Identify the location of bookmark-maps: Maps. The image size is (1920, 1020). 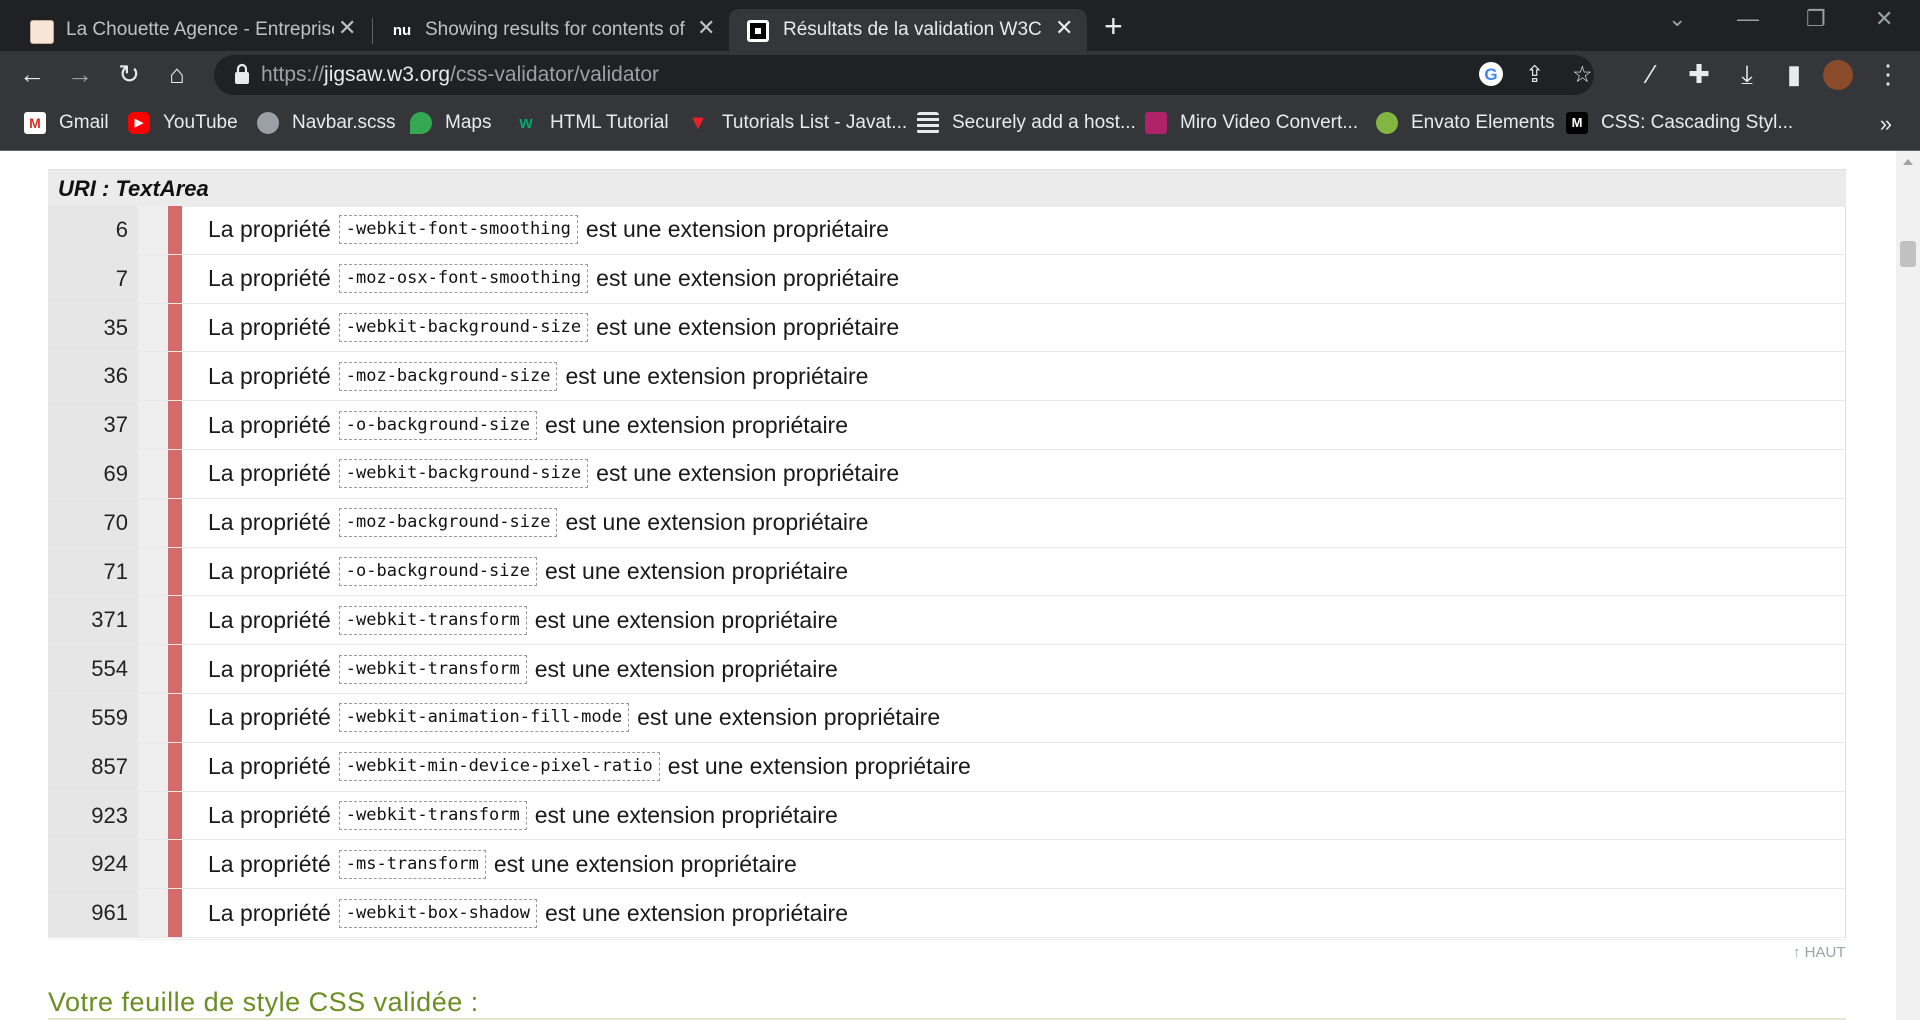
(450, 123).